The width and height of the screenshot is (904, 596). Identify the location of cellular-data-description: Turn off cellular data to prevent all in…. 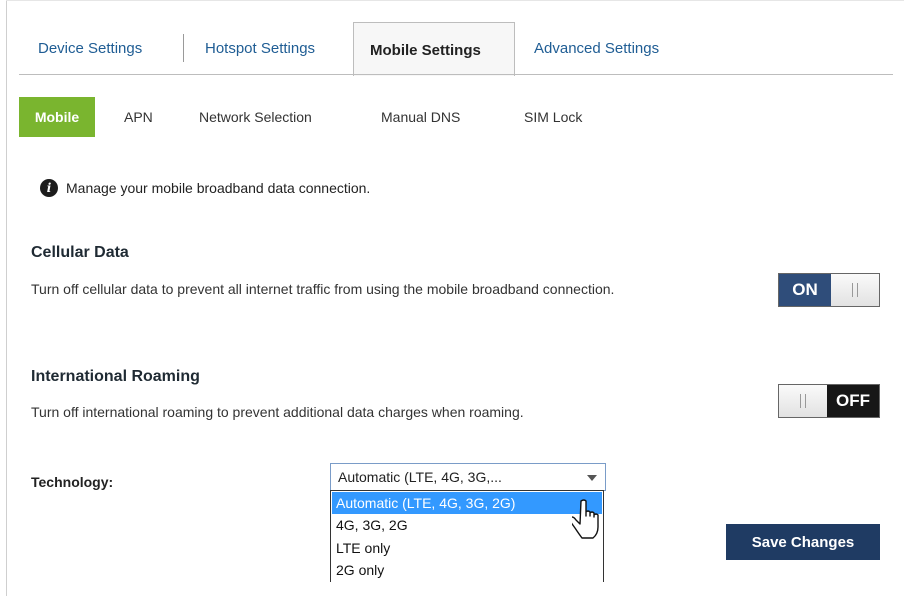
(323, 289).